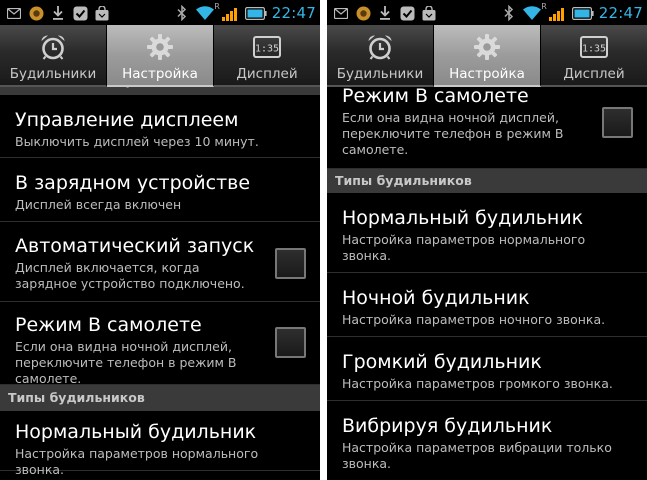 The width and height of the screenshot is (647, 480). I want to click on item-title: Ночной будильник, so click(436, 298).